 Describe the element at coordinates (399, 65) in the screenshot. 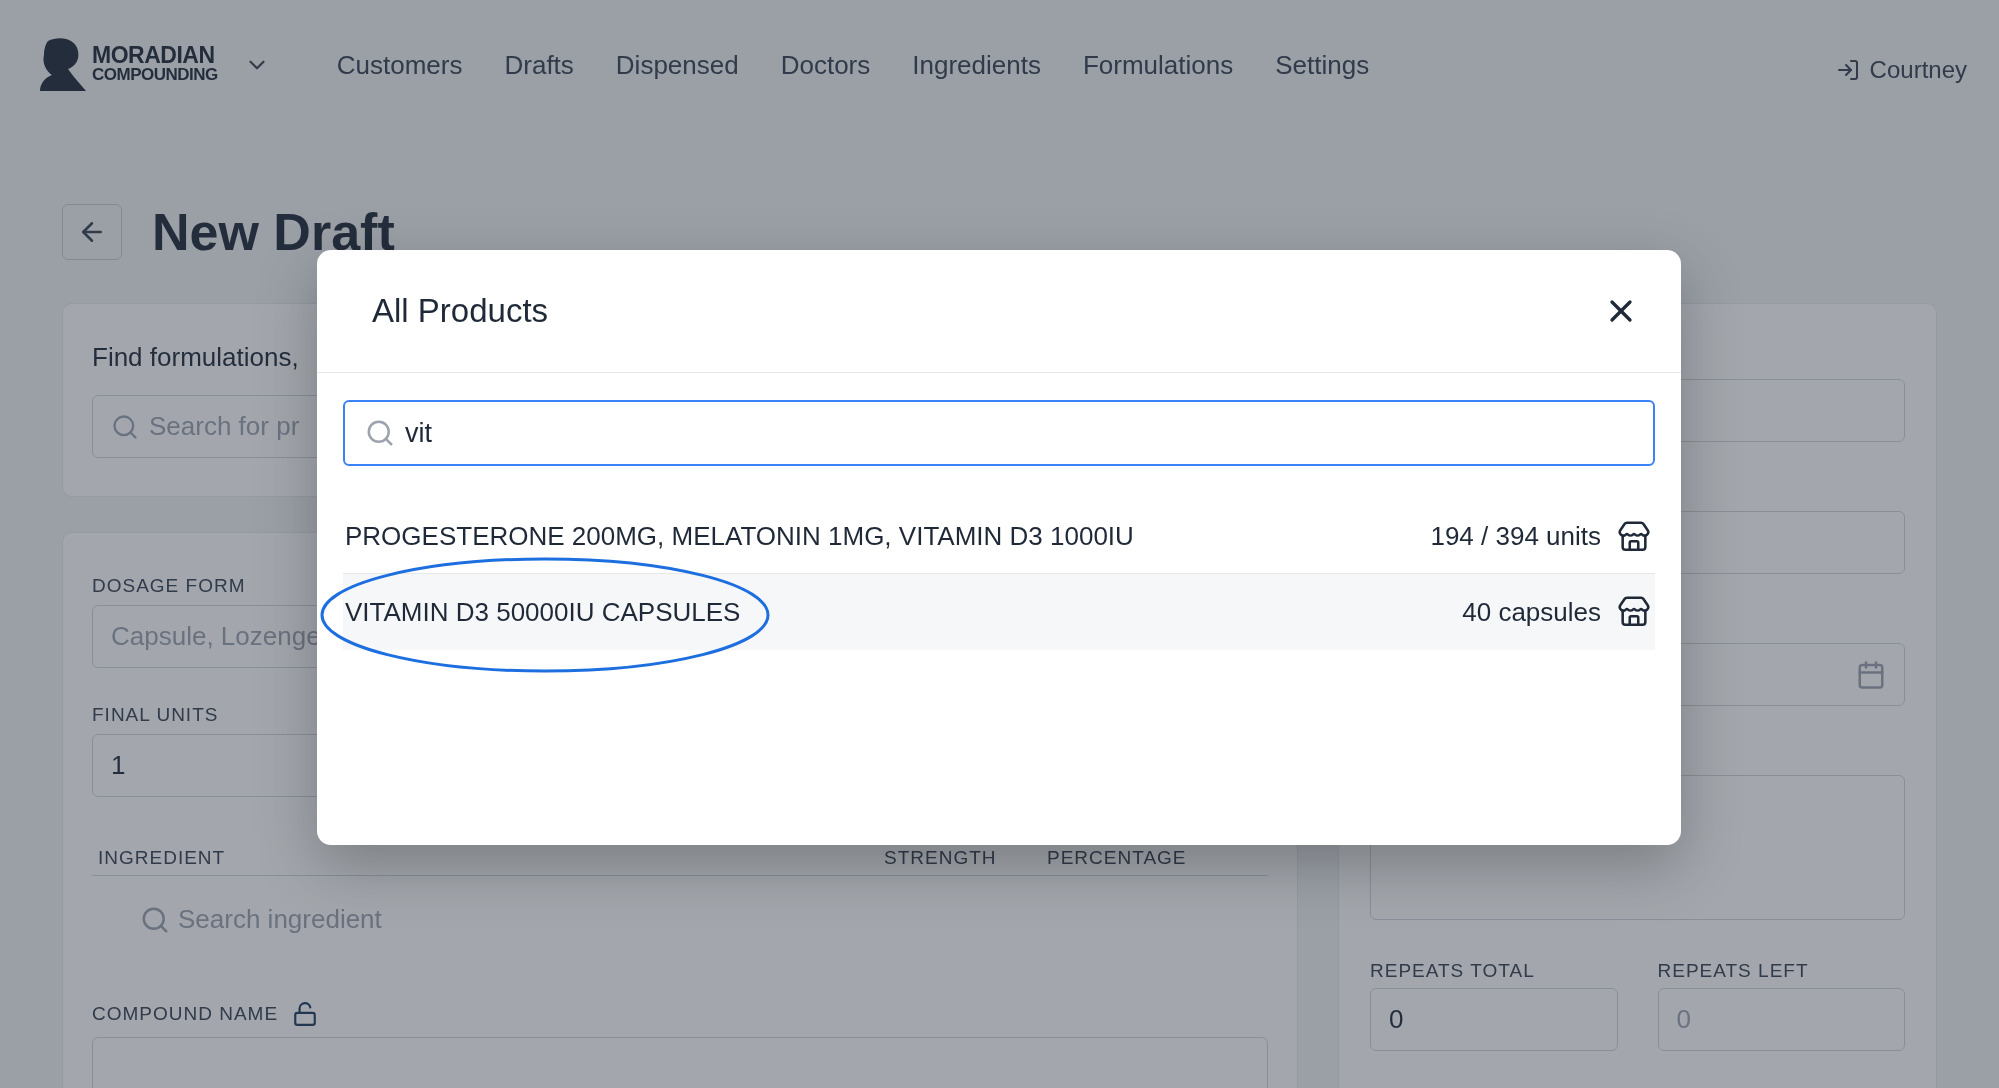

I see `nav-link: Customers` at that location.